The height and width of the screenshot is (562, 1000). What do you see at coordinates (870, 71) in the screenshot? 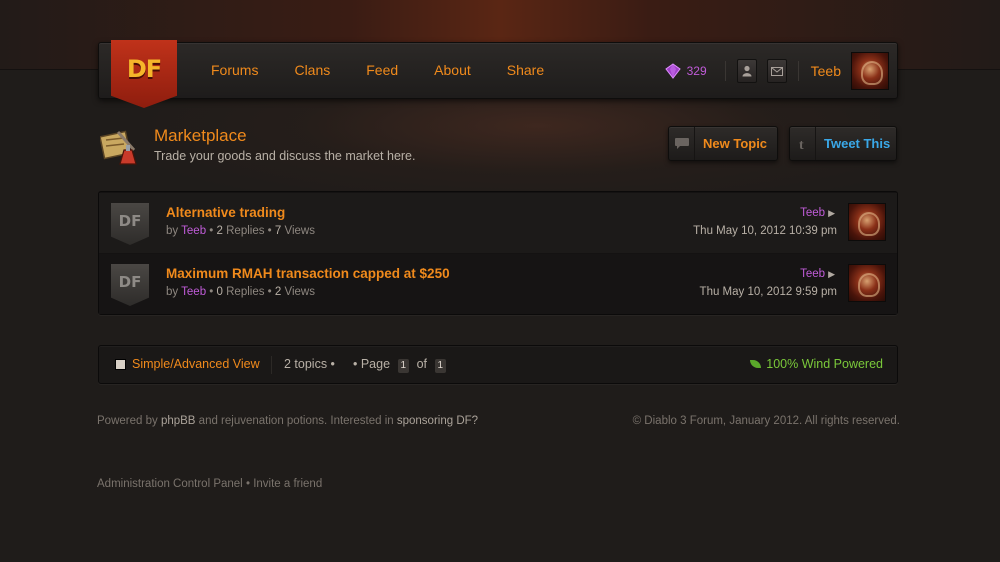
I see `user-avatar` at bounding box center [870, 71].